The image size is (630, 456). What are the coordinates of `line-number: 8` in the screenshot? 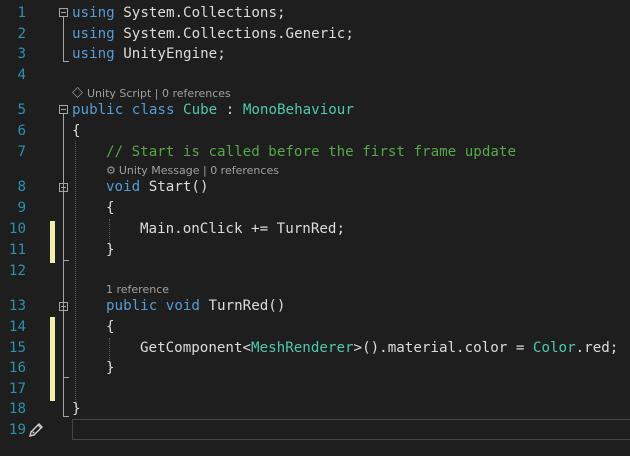 It's located at (21, 187).